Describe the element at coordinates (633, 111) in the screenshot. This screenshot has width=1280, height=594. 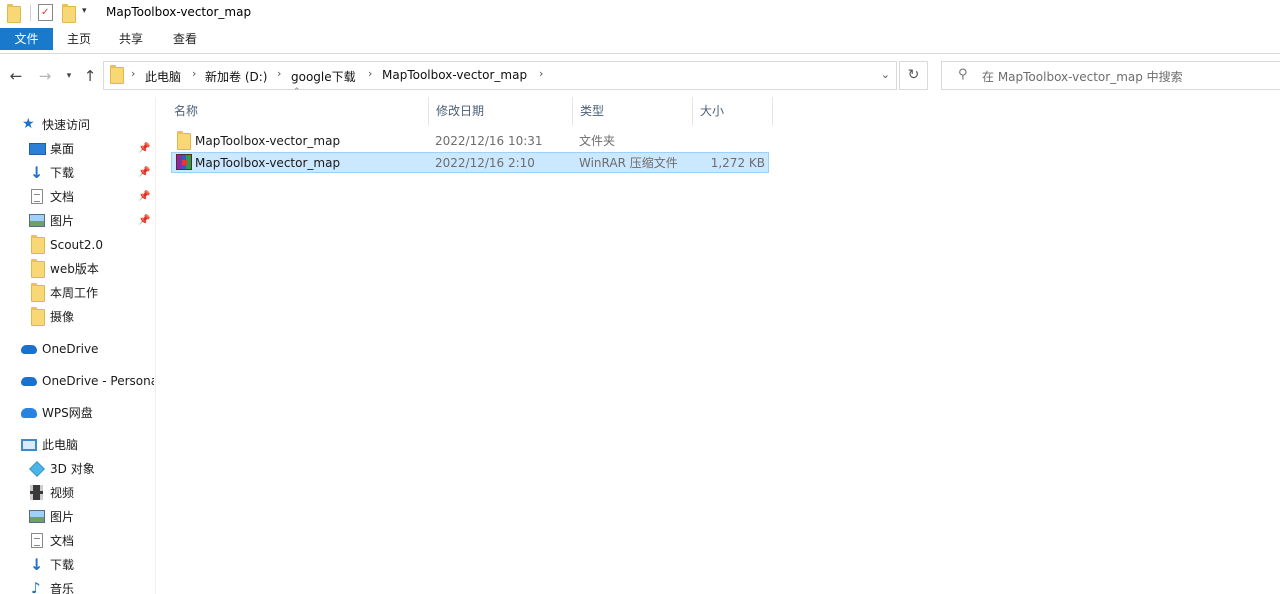
I see `column-header-type: 类型` at that location.